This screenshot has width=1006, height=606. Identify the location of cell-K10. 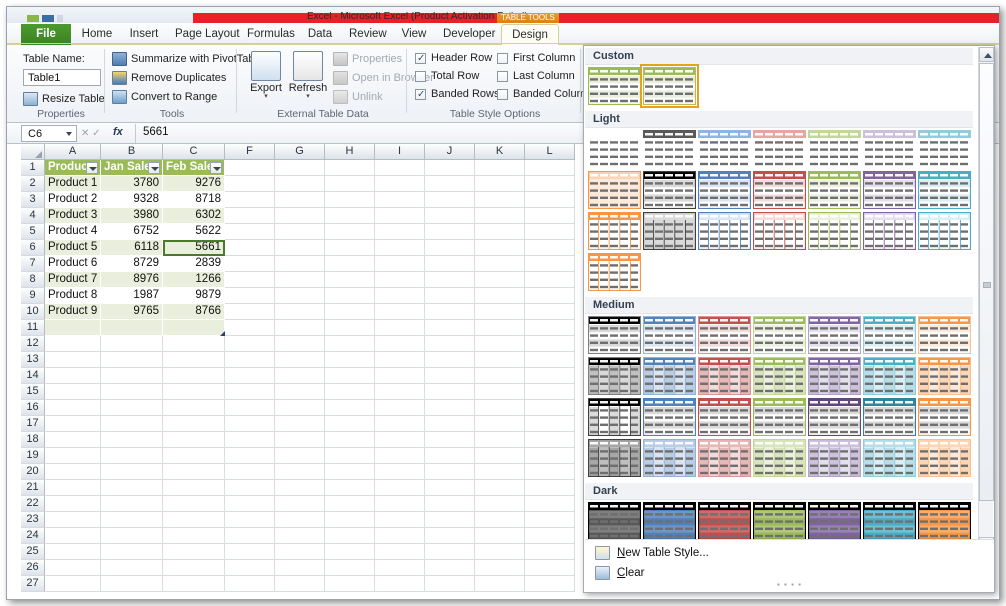
(500, 312).